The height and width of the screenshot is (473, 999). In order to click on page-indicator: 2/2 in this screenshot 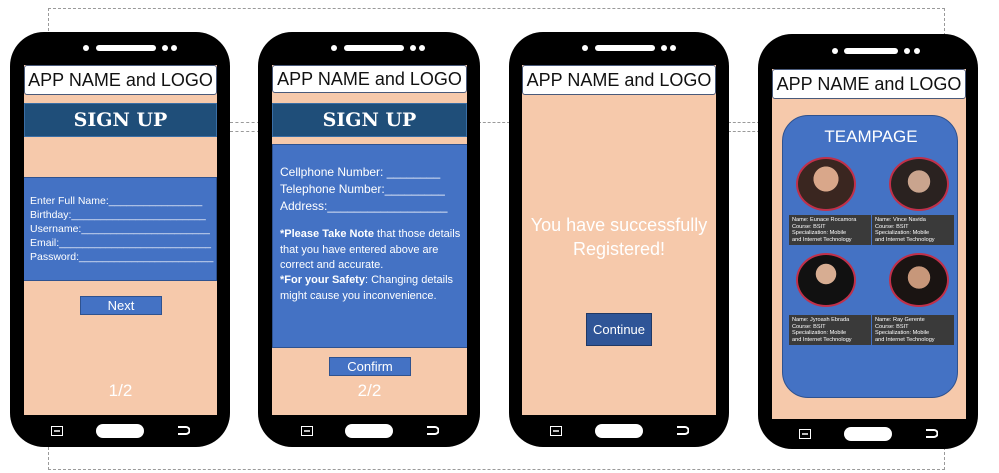, I will do `click(369, 390)`.